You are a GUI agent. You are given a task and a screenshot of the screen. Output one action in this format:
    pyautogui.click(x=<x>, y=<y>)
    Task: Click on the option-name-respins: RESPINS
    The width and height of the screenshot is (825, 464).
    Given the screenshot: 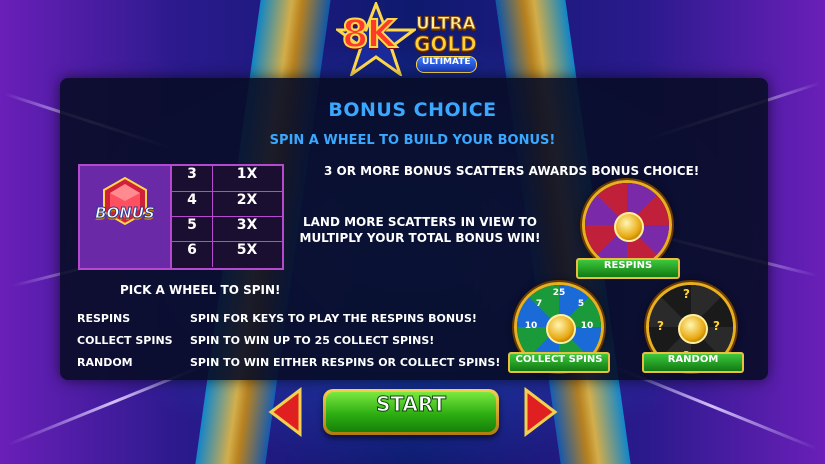 What is the action you would take?
    pyautogui.click(x=104, y=318)
    